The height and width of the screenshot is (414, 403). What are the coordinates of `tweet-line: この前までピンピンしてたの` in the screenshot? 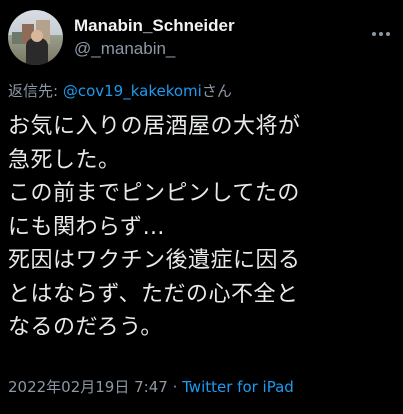 It's located at (154, 193).